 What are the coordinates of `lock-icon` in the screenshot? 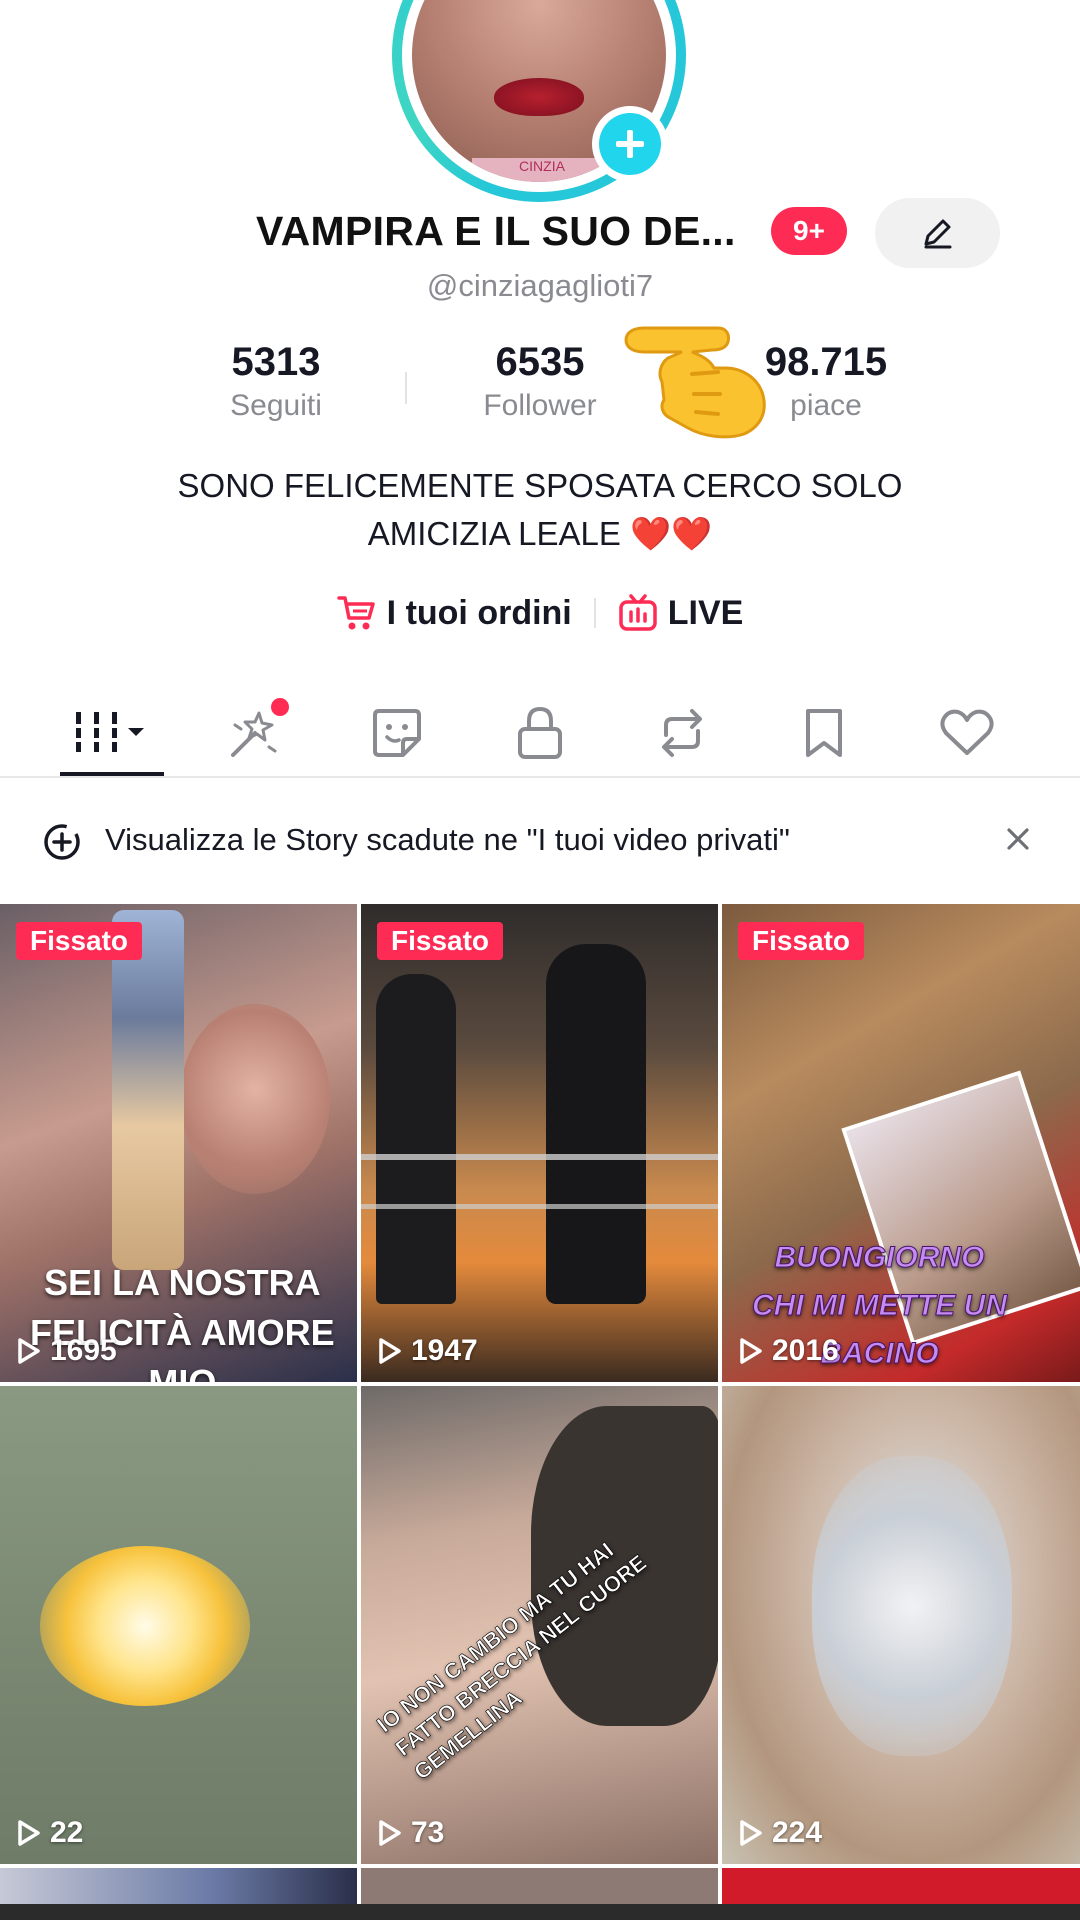 It's located at (540, 732).